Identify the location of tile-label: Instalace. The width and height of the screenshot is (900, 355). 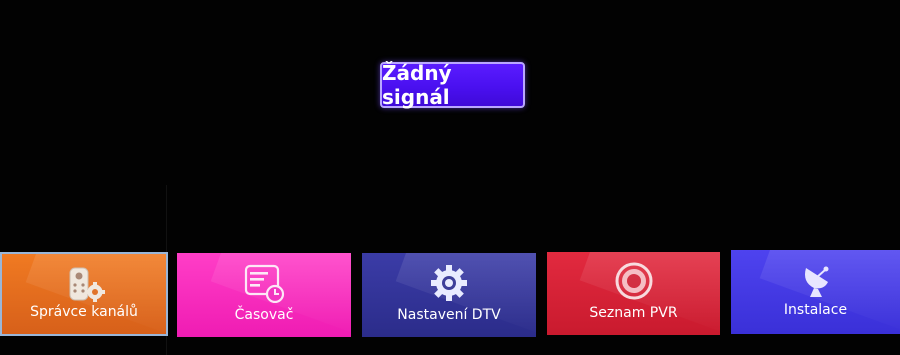
(815, 310).